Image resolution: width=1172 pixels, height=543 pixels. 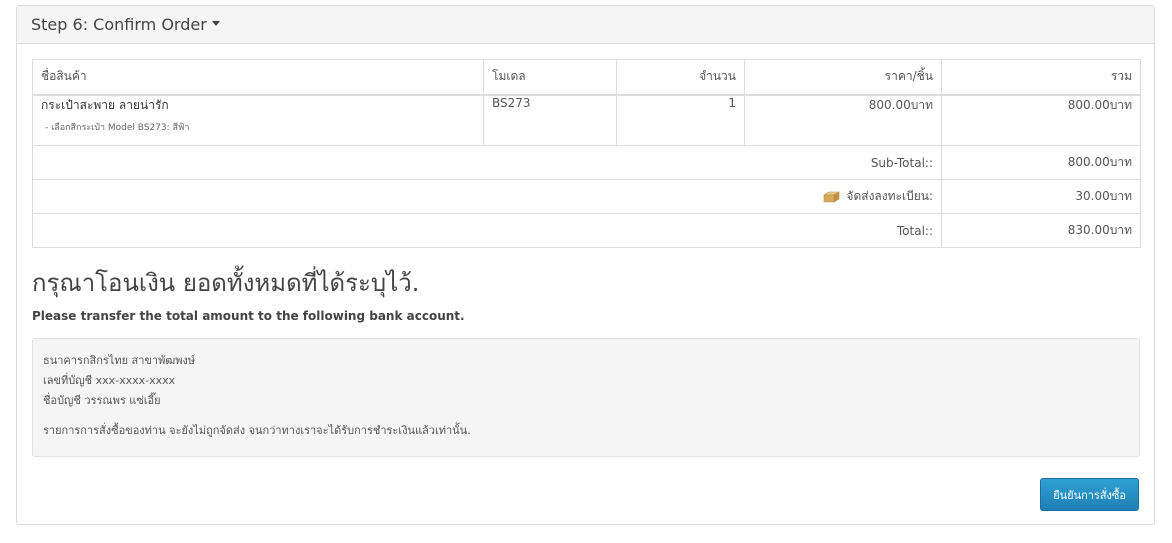 I want to click on bank-account-name: ชื่อบัญชี วรรณพร แซ่เอี๊ย, so click(x=102, y=400).